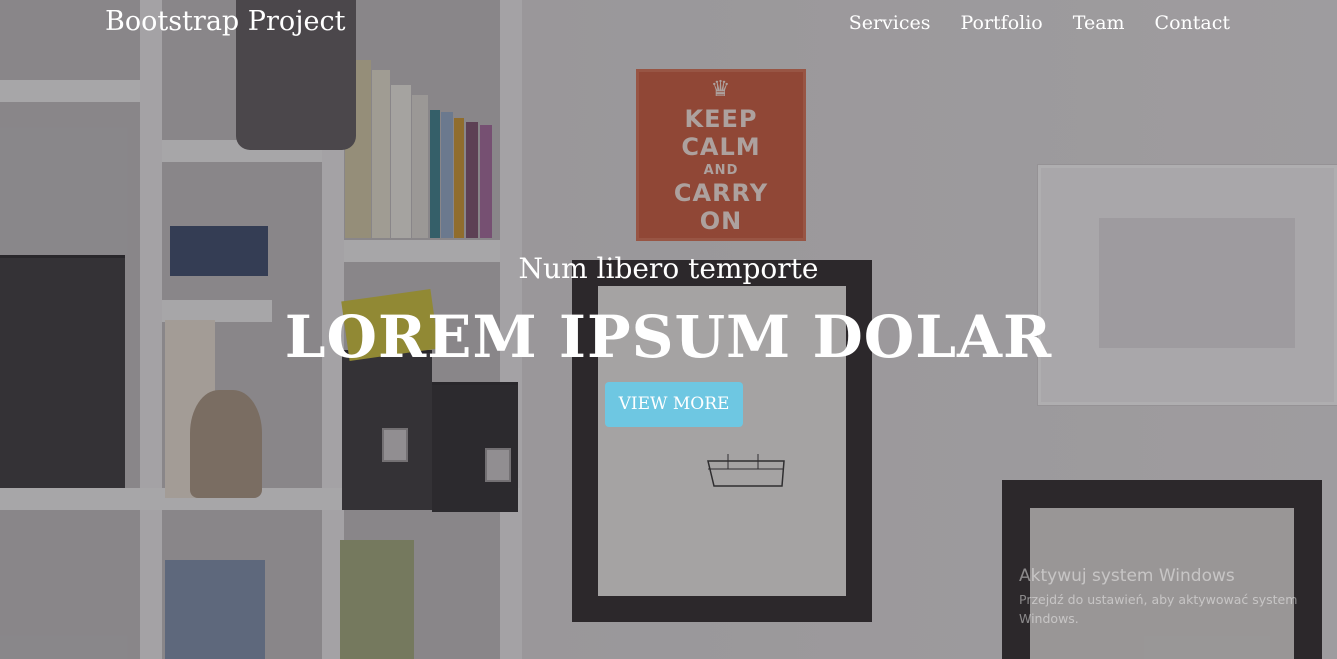 The height and width of the screenshot is (659, 1337). Describe the element at coordinates (668, 337) in the screenshot. I see `hero-title: LOREM IPSUM DOLAR` at that location.